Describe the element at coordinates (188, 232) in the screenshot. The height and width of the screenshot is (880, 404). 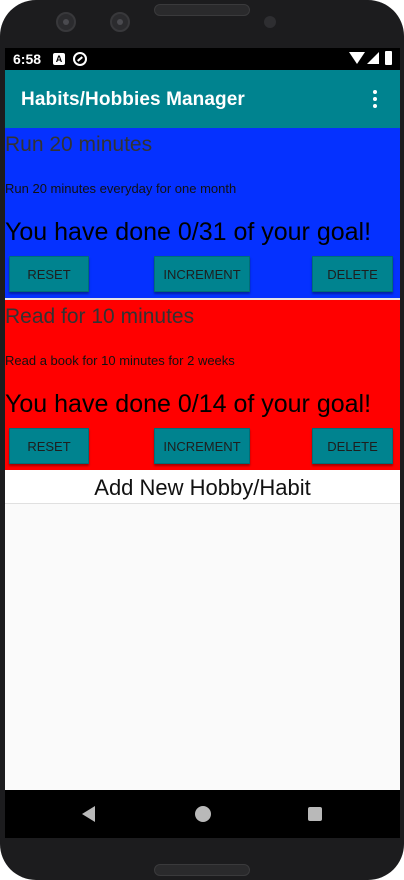
I see `habit-progress: You have done 0/31 of your goal!` at that location.